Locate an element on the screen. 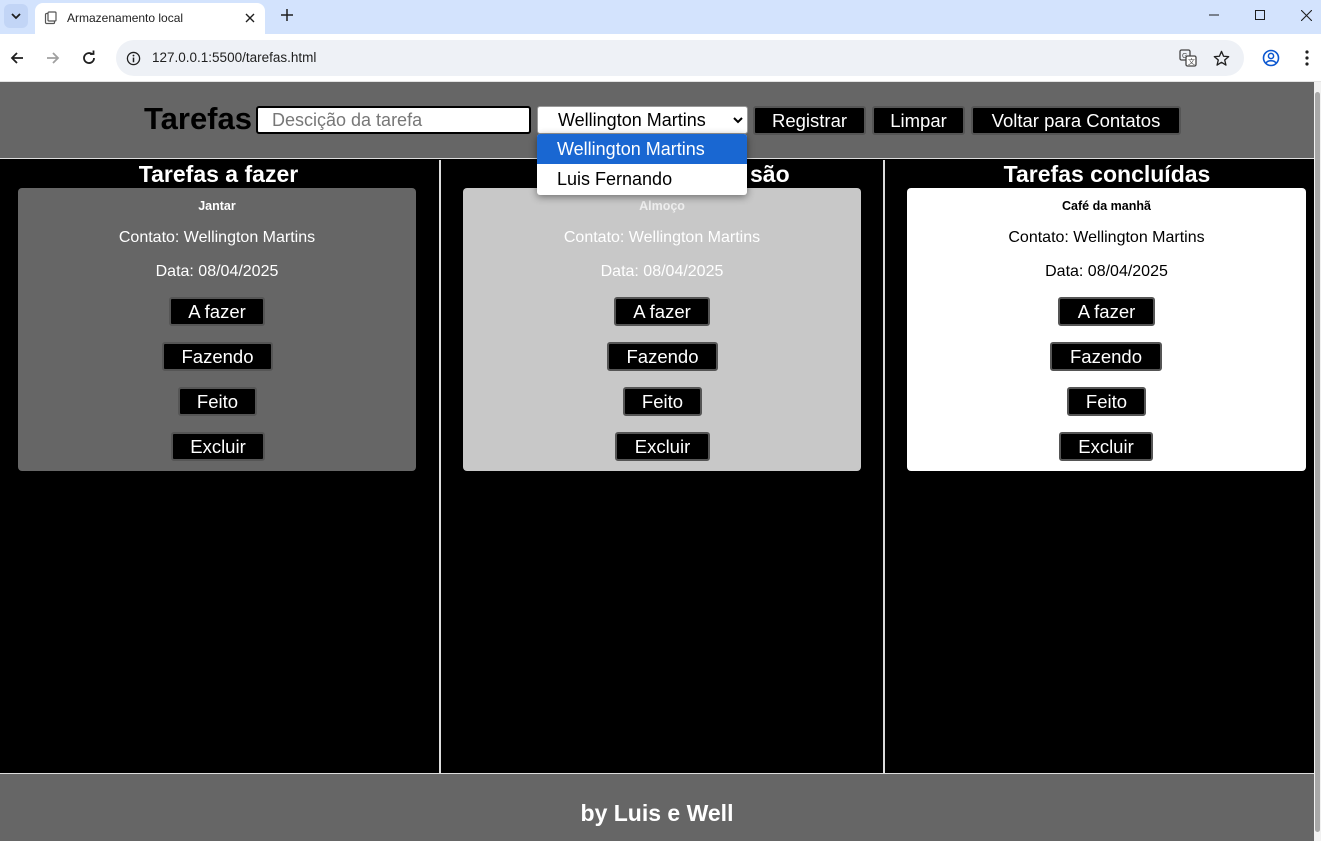 Image resolution: width=1321 pixels, height=841 pixels. tab-close-button is located at coordinates (250, 18).